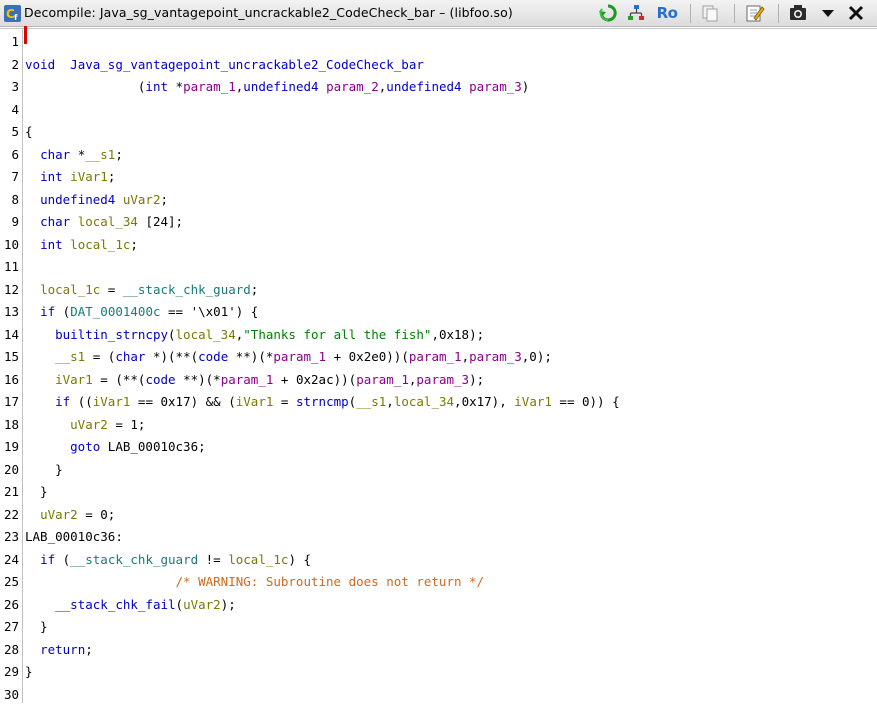  Describe the element at coordinates (798, 13) in the screenshot. I see `snapshot-icon` at that location.